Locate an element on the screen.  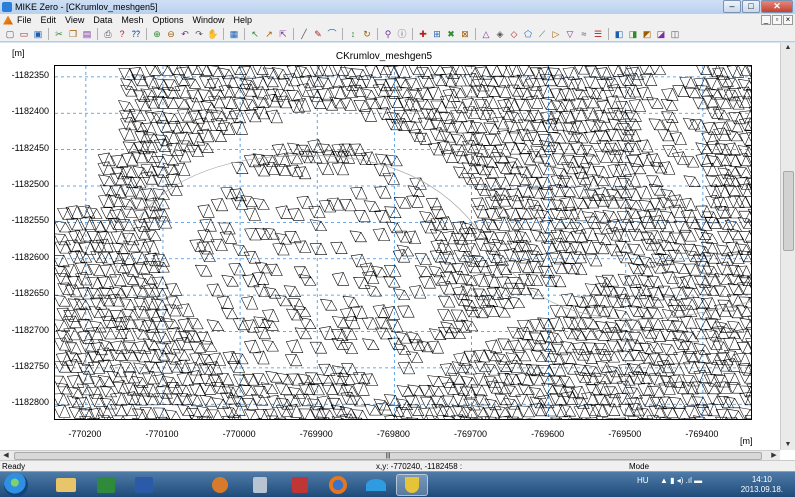
explorer-icon is located at coordinates (66, 485).